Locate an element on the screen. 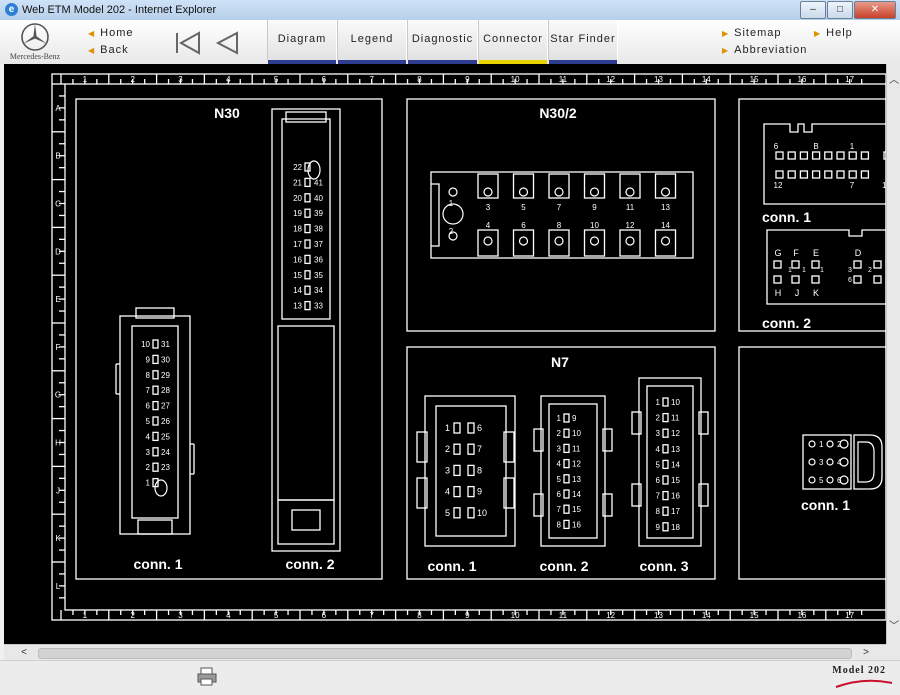  scroll-left-icon: < is located at coordinates (24, 653).